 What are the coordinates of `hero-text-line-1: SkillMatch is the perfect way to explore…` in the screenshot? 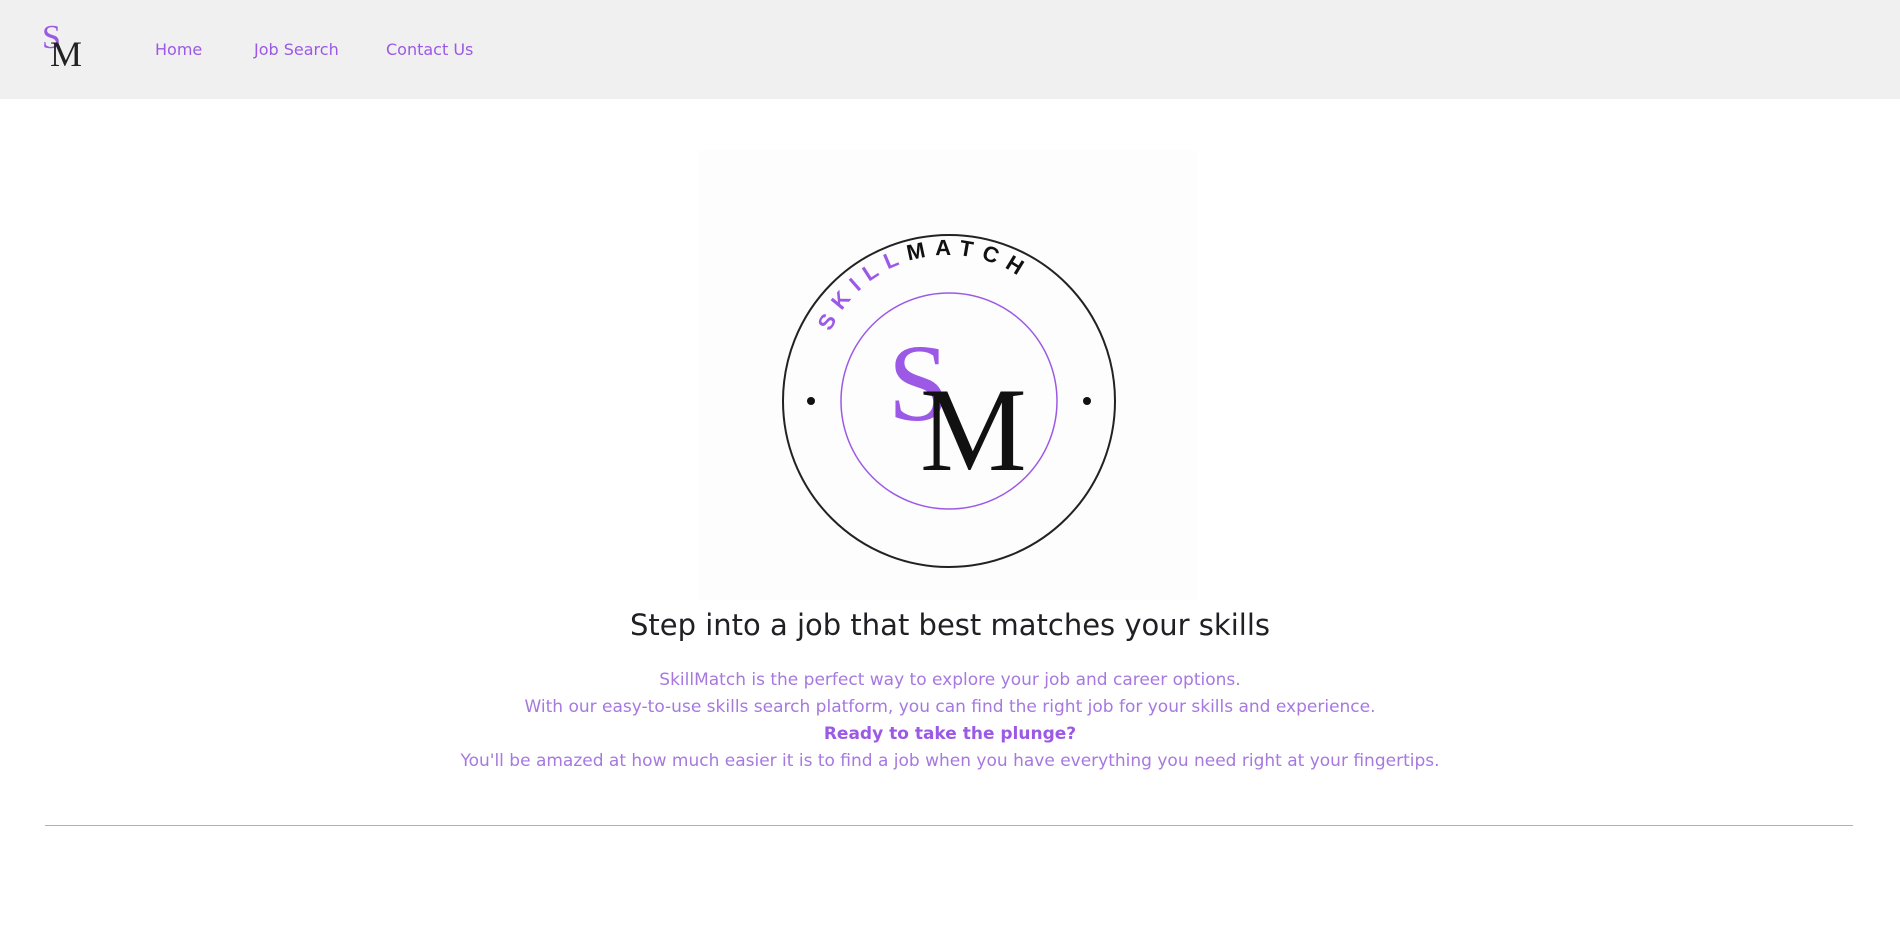 It's located at (950, 680).